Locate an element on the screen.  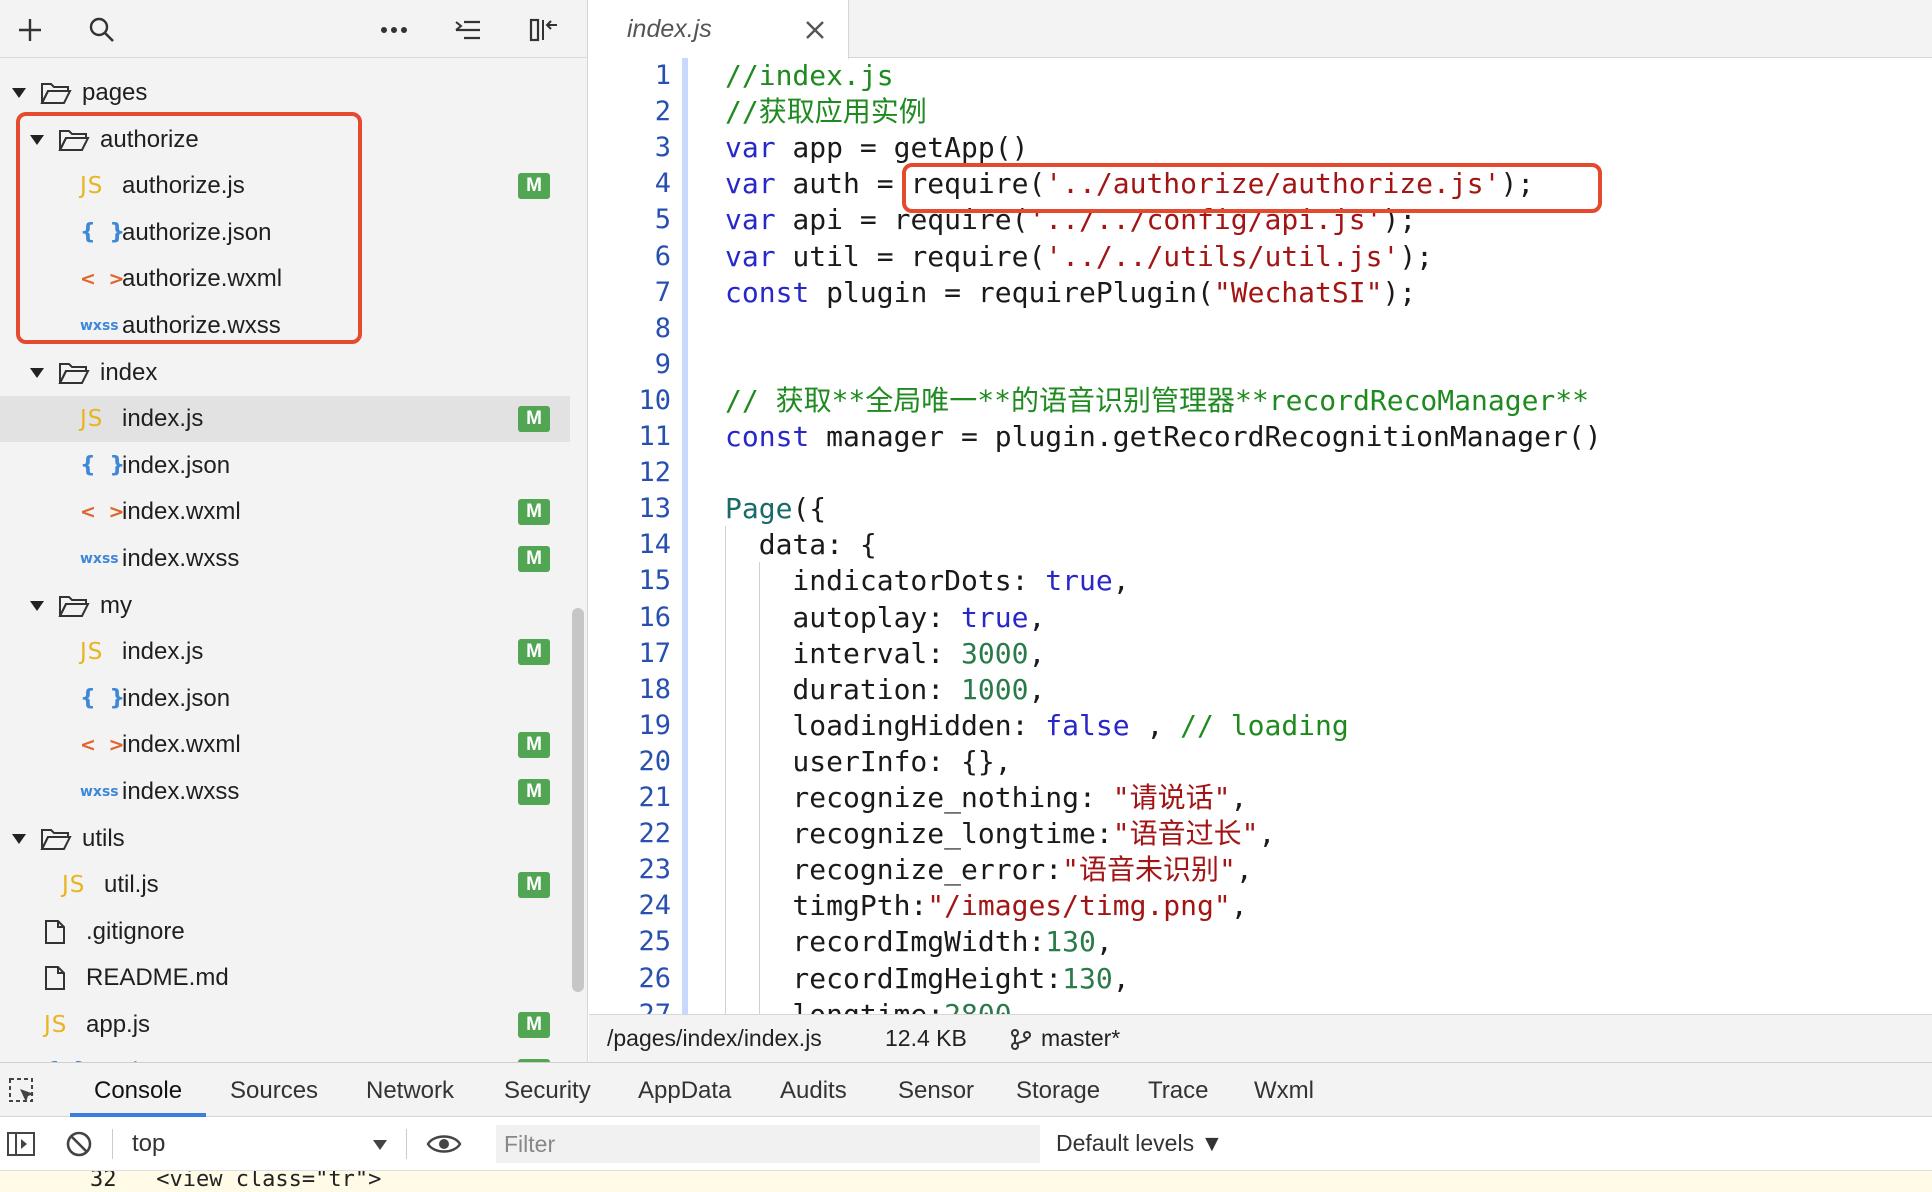
close-icon is located at coordinates (815, 30).